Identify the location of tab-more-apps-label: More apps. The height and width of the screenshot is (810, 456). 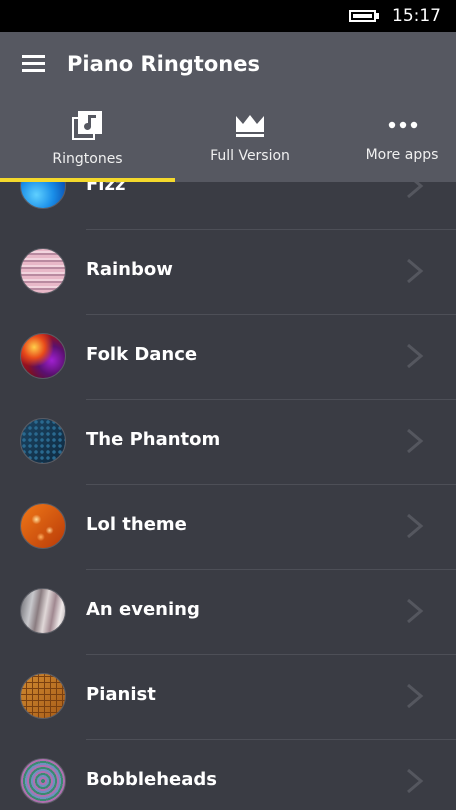
(402, 155).